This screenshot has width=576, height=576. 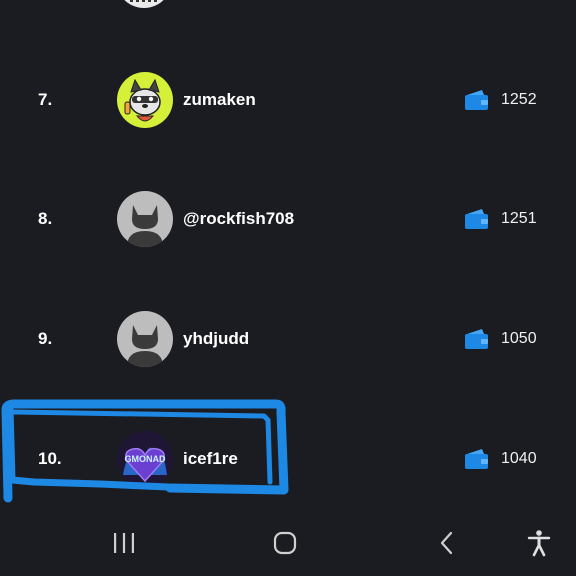 What do you see at coordinates (288, 100) in the screenshot?
I see `leaderboard-row: 7. zumaken 1252` at bounding box center [288, 100].